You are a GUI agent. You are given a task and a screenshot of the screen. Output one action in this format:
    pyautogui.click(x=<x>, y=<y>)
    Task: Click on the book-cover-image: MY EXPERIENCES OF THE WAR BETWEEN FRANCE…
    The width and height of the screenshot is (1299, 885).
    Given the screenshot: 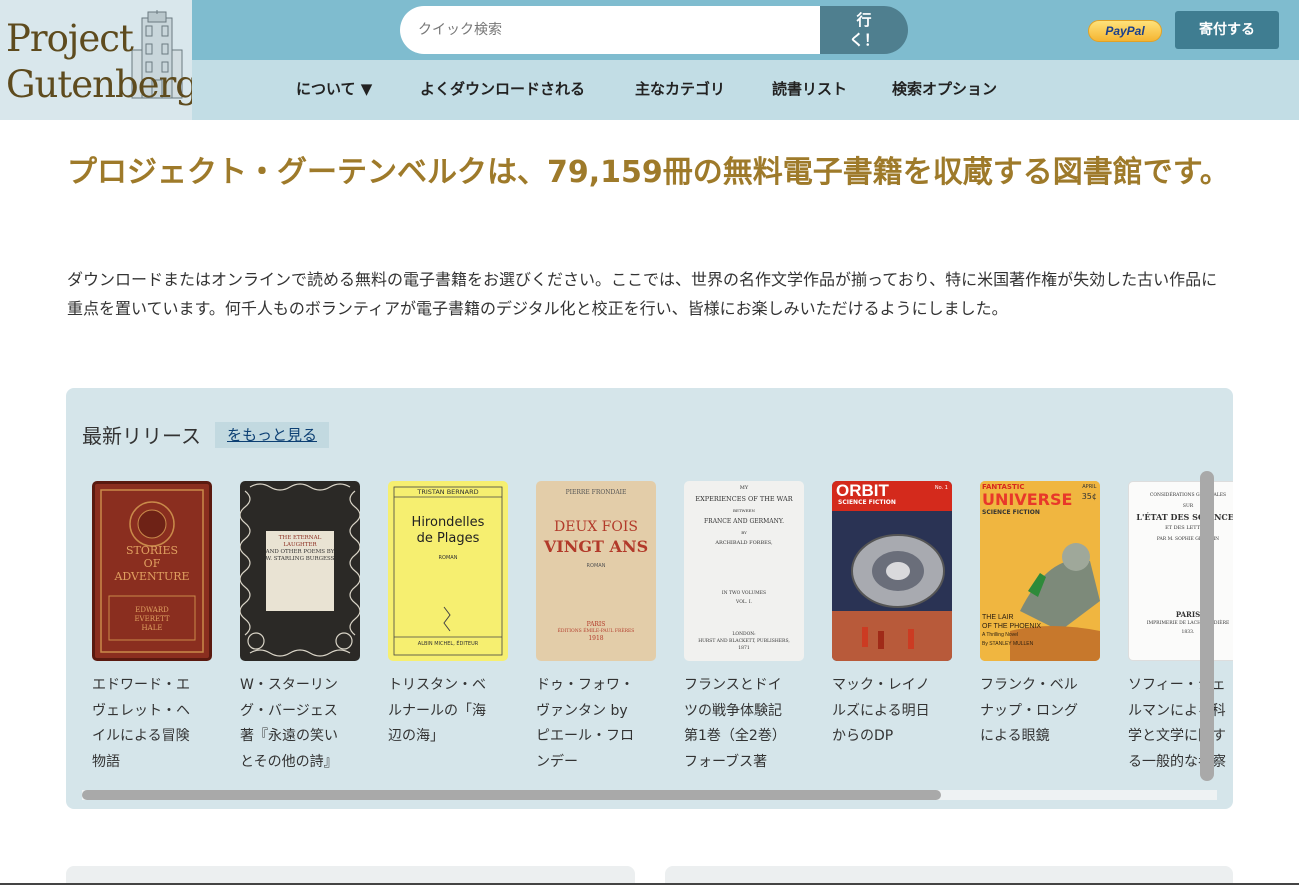 What is the action you would take?
    pyautogui.click(x=744, y=571)
    